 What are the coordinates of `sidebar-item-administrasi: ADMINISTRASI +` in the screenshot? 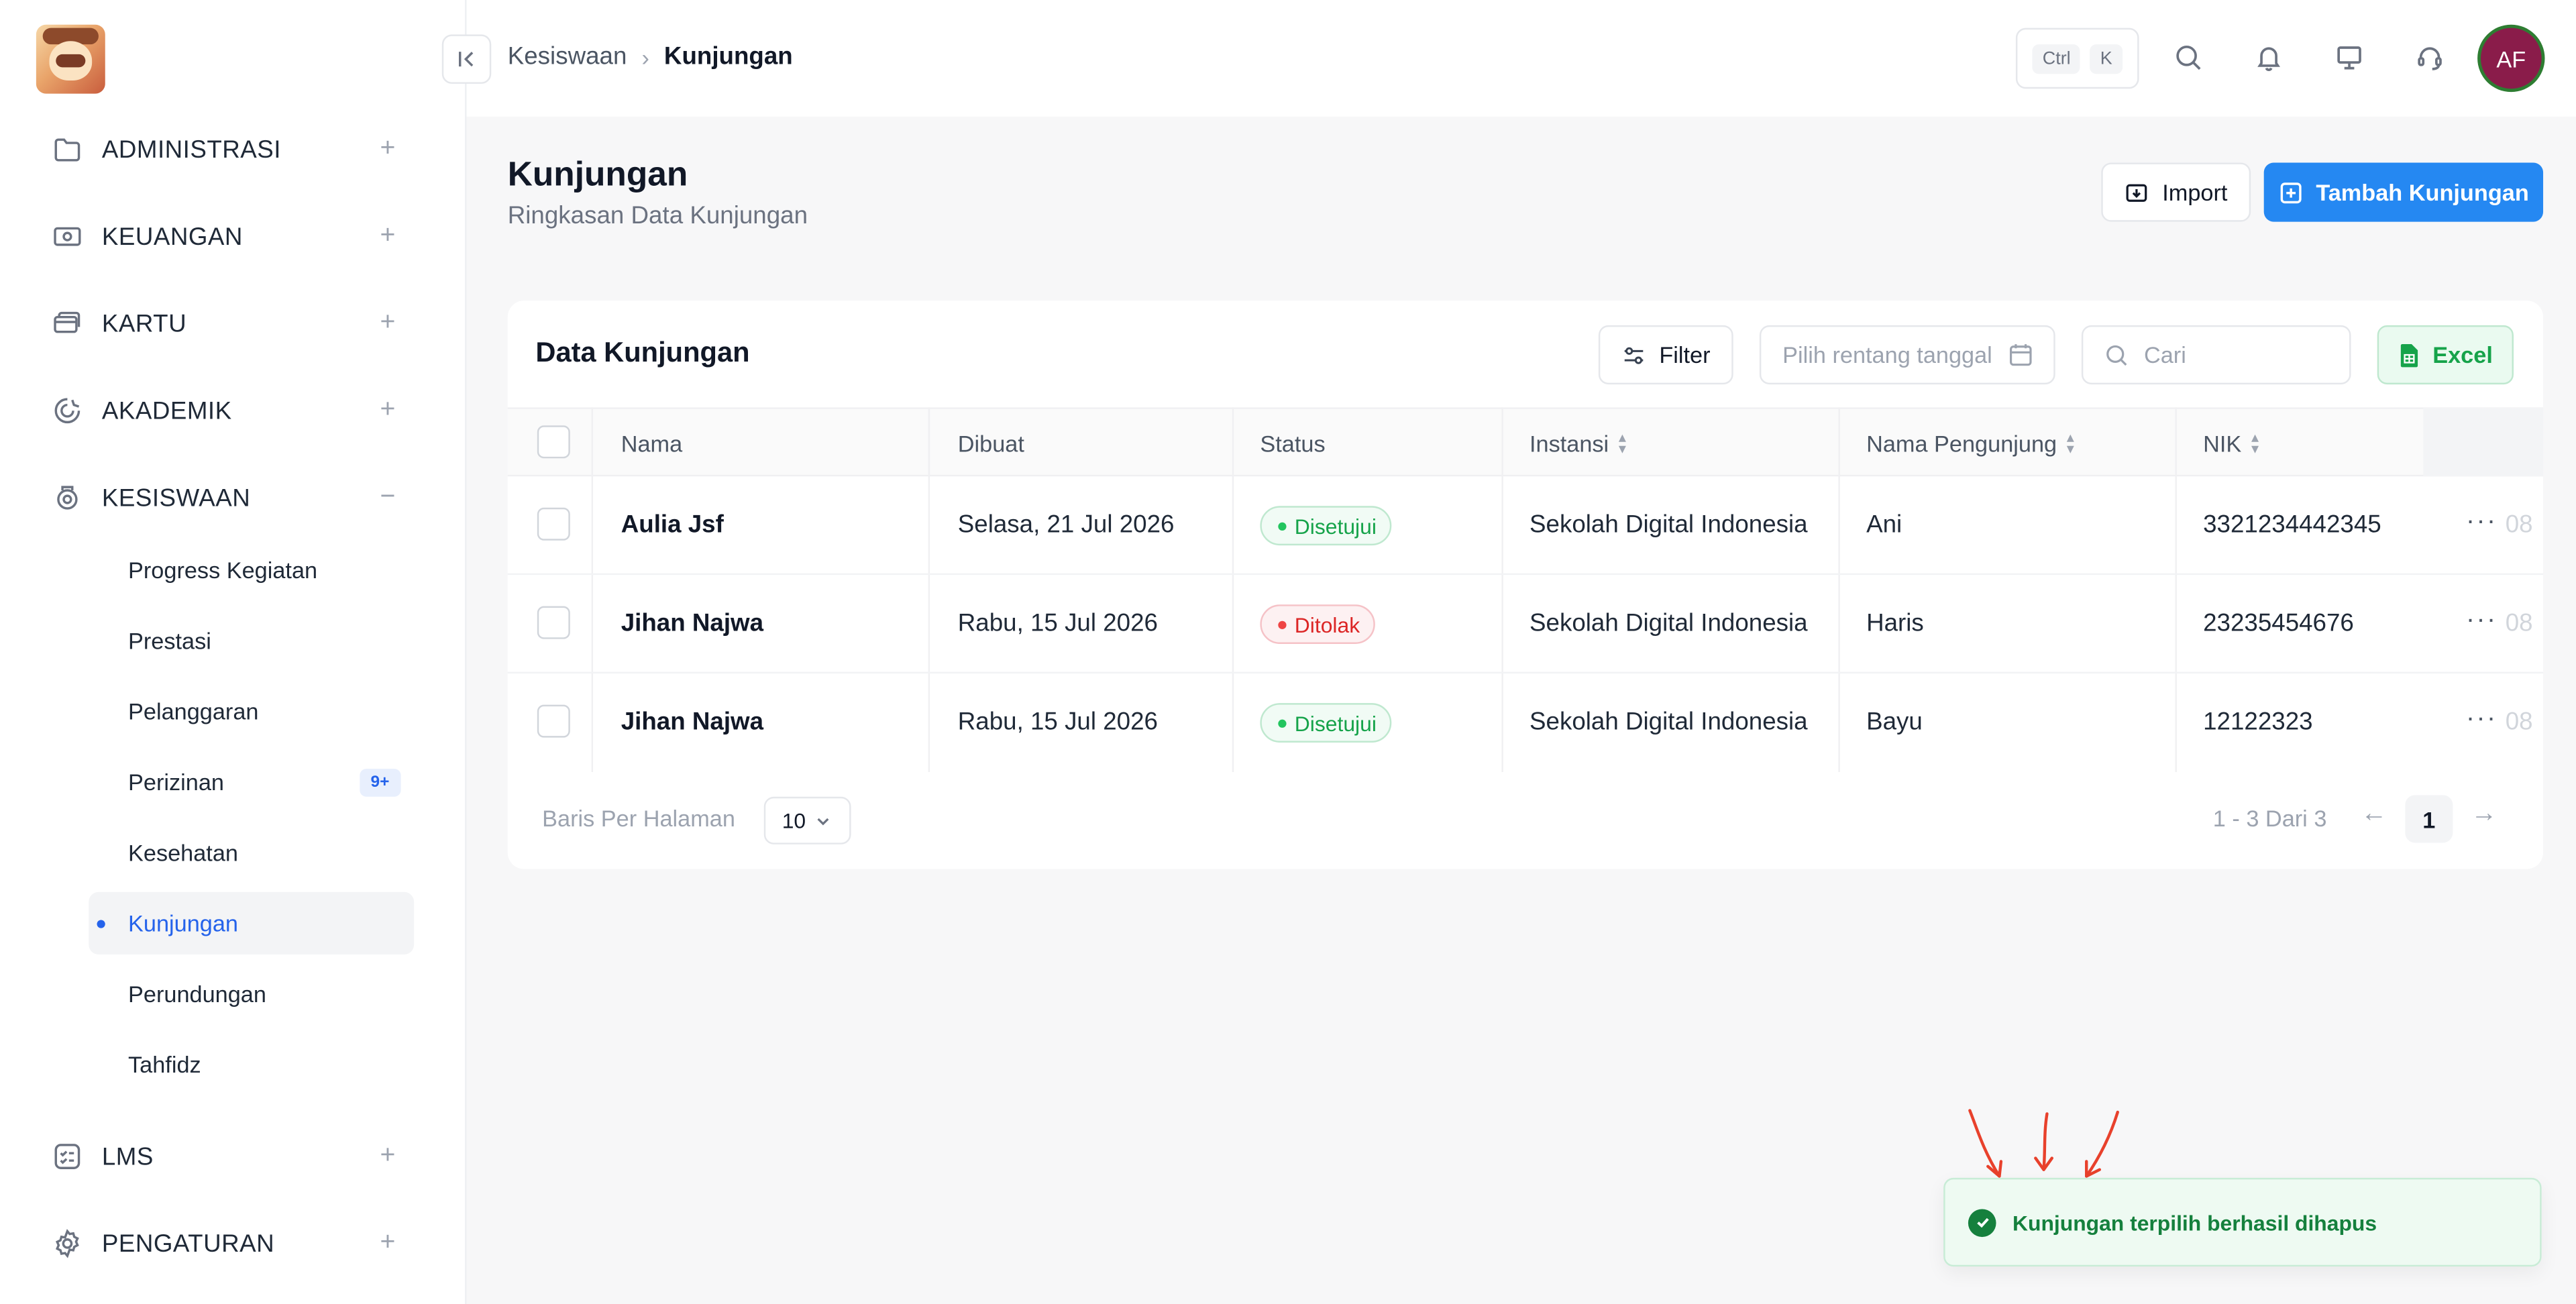 It's located at (226, 150).